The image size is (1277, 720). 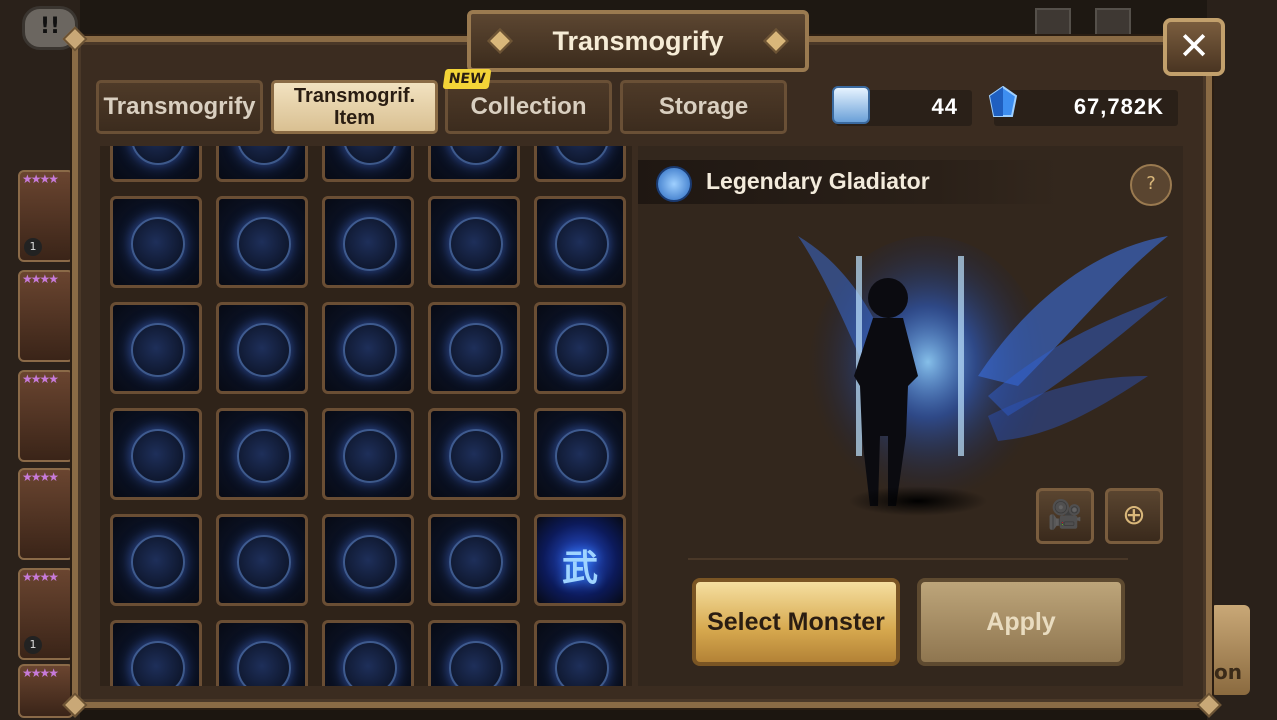 I want to click on select-monster-button: Select Monster, so click(x=796, y=622).